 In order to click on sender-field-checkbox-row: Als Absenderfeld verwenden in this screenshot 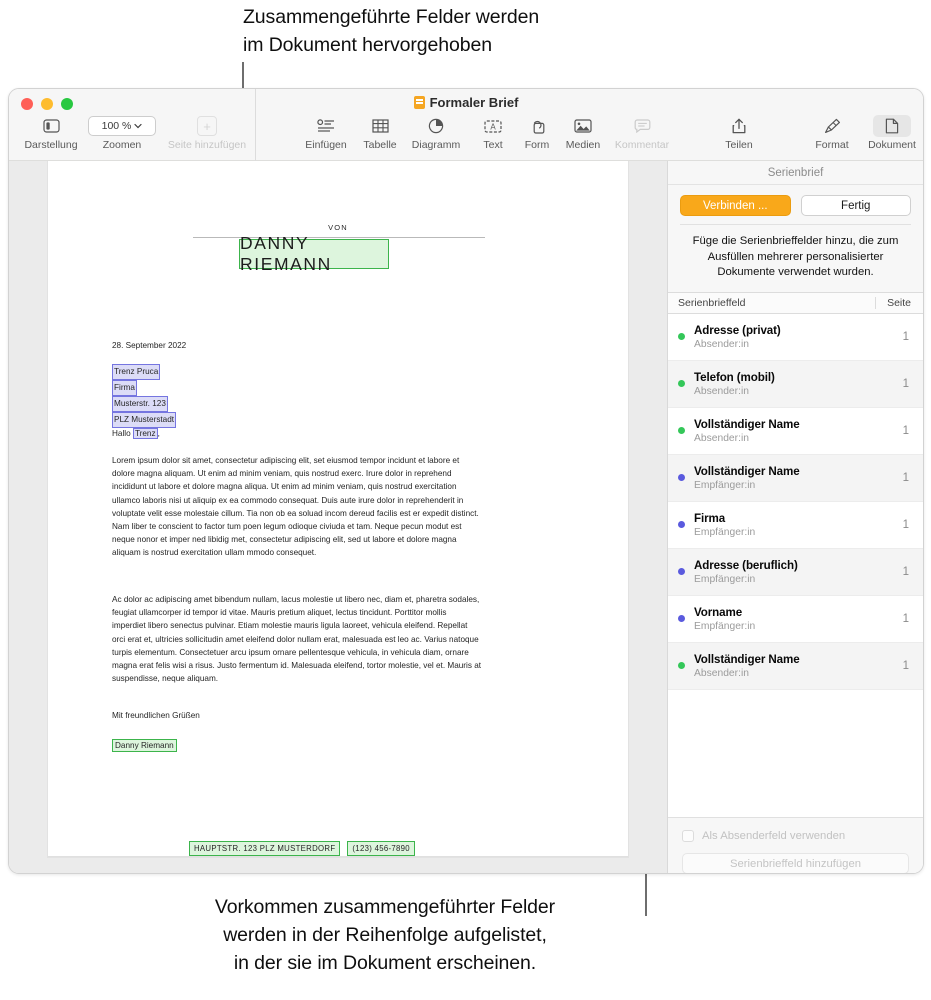, I will do `click(795, 836)`.